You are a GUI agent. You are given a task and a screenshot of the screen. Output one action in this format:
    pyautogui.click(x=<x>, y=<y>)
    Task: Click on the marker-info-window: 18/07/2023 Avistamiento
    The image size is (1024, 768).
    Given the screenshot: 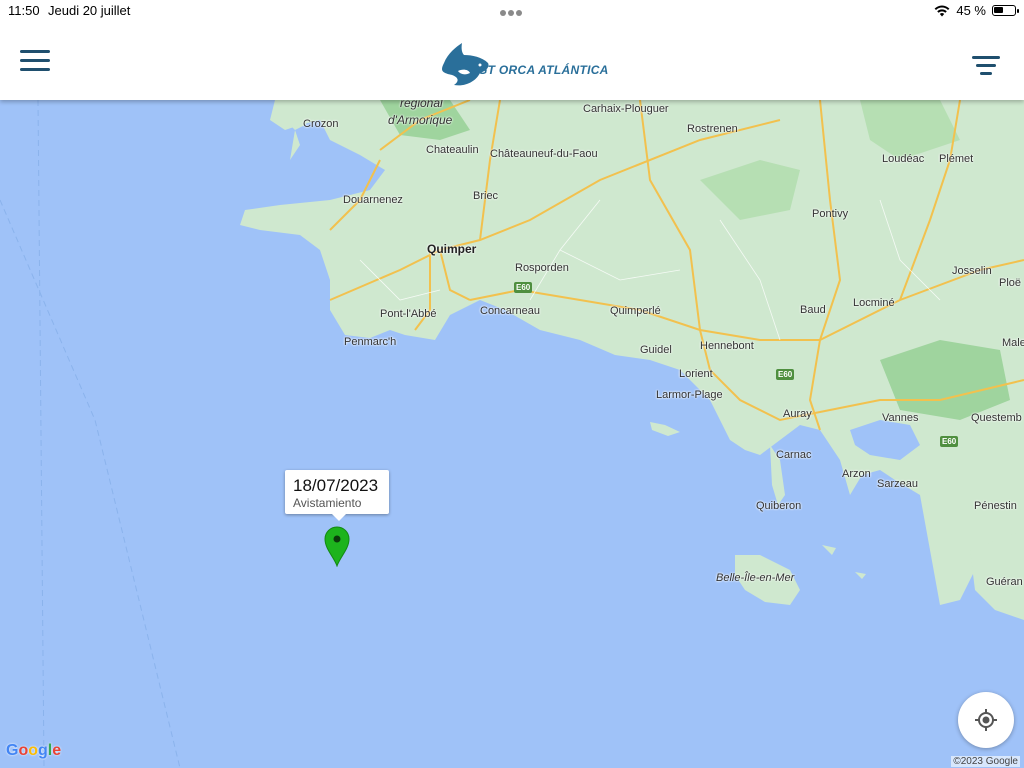 What is the action you would take?
    pyautogui.click(x=337, y=495)
    